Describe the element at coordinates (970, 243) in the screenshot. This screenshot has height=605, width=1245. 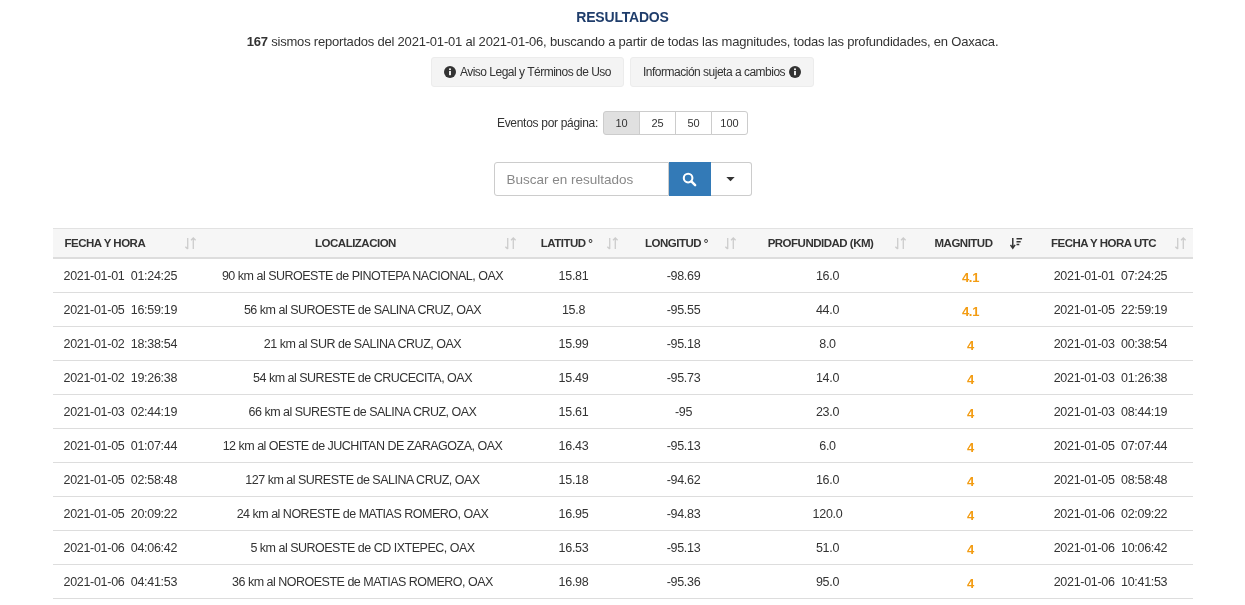
I see `column-header: MAGNITUD` at that location.